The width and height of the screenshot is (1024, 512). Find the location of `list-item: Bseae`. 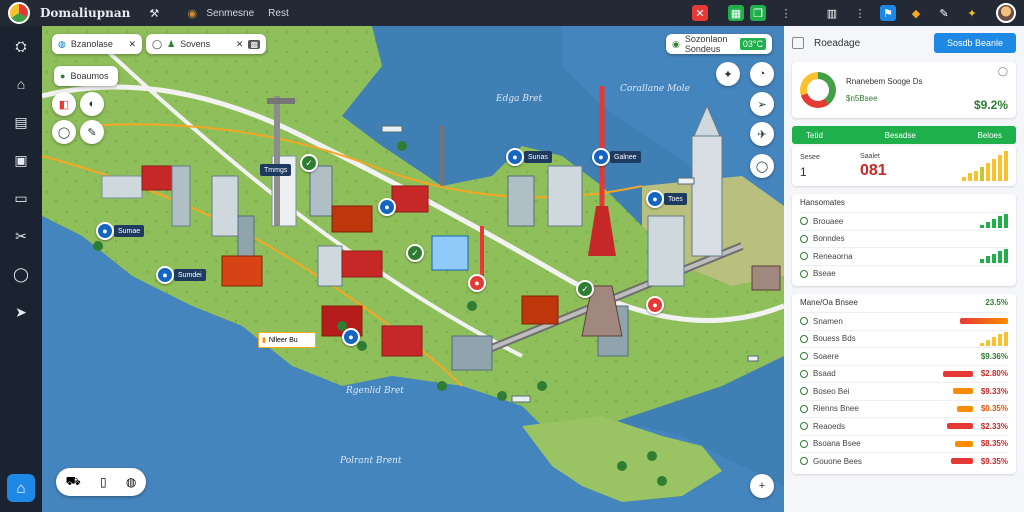

list-item: Bseae is located at coordinates (904, 273).